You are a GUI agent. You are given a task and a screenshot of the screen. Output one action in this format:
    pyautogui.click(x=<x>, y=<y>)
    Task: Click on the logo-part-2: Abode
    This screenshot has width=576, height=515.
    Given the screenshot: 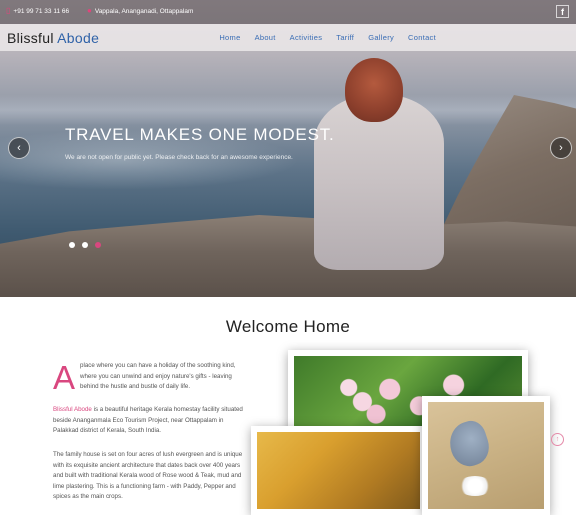 What is the action you would take?
    pyautogui.click(x=78, y=38)
    